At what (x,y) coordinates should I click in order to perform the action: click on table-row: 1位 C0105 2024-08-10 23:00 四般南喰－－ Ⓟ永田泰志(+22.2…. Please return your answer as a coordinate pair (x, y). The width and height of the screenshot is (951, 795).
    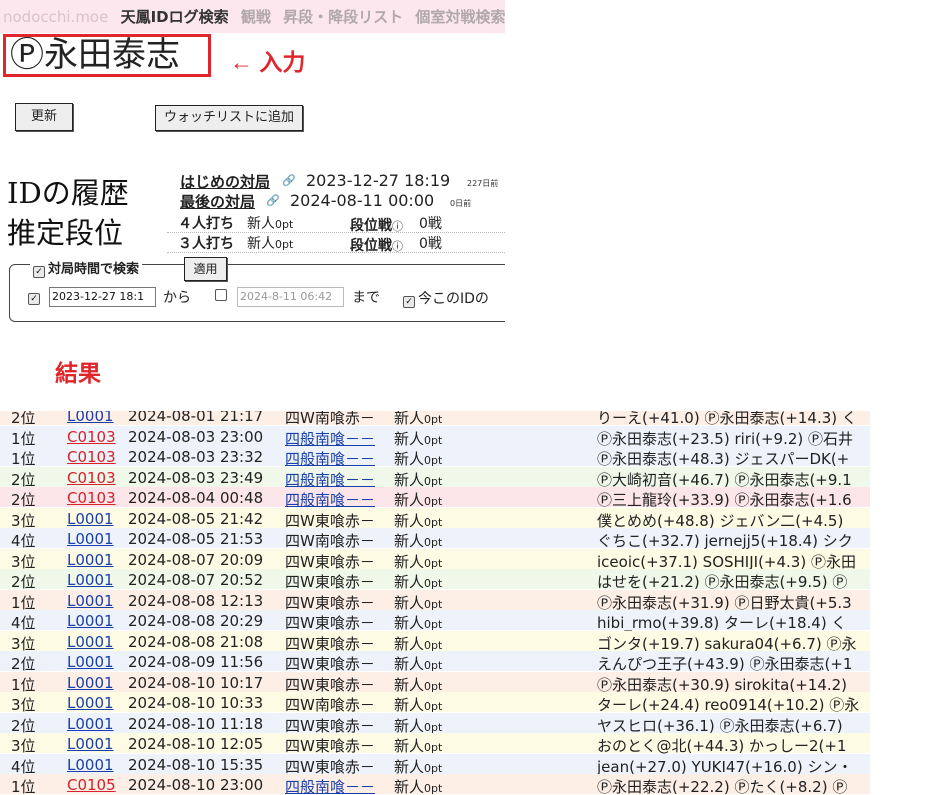
    Looking at the image, I should click on (435, 784).